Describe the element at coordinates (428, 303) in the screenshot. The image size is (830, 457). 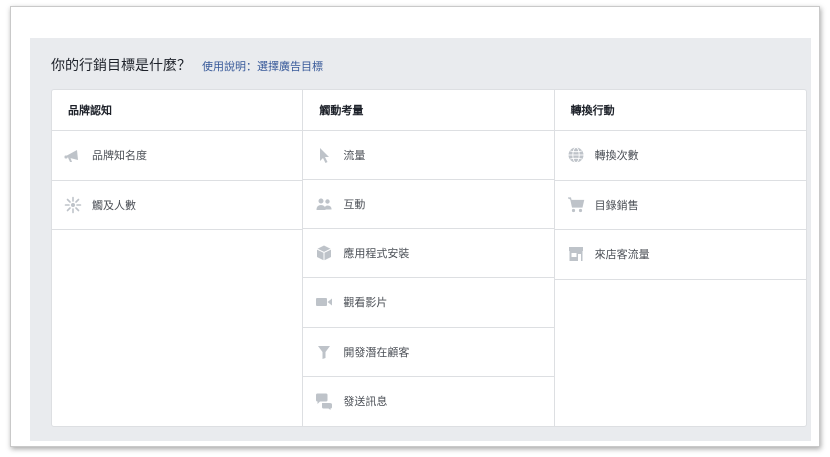
I see `objective-video-views: 觀看影片` at that location.